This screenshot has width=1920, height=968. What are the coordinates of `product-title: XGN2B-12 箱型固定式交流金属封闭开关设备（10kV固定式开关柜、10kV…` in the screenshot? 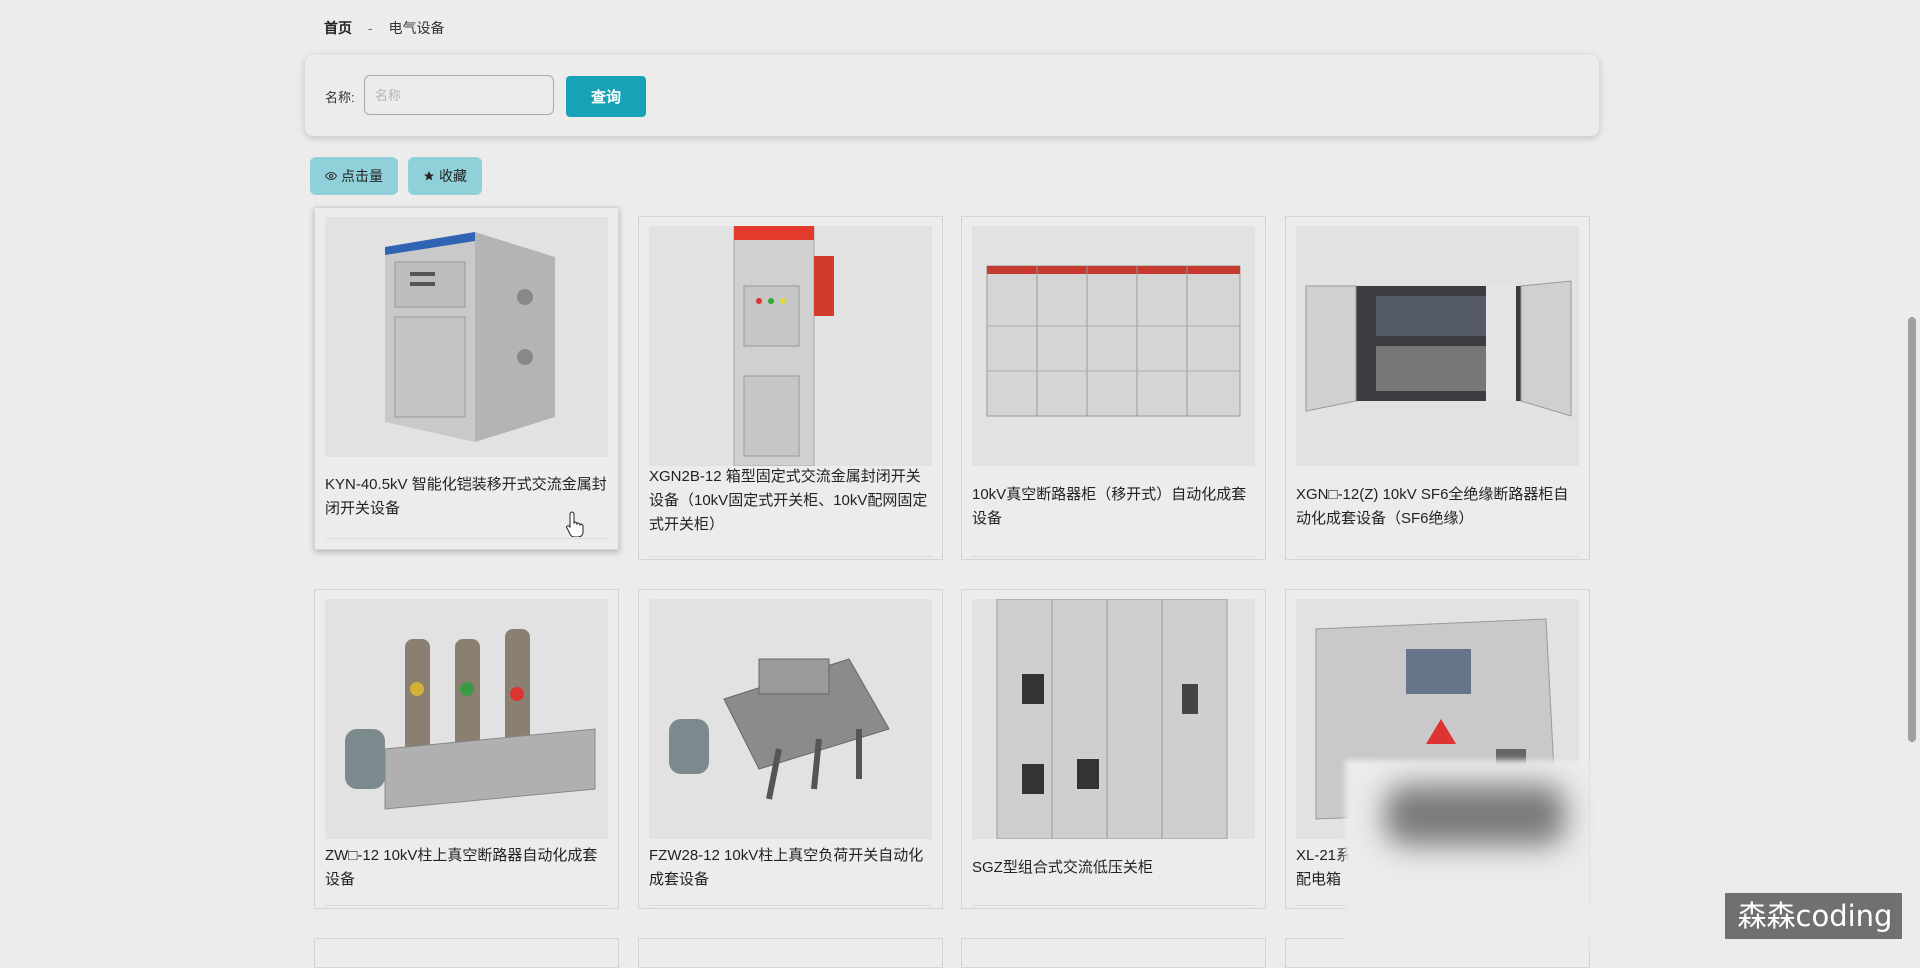 It's located at (791, 501).